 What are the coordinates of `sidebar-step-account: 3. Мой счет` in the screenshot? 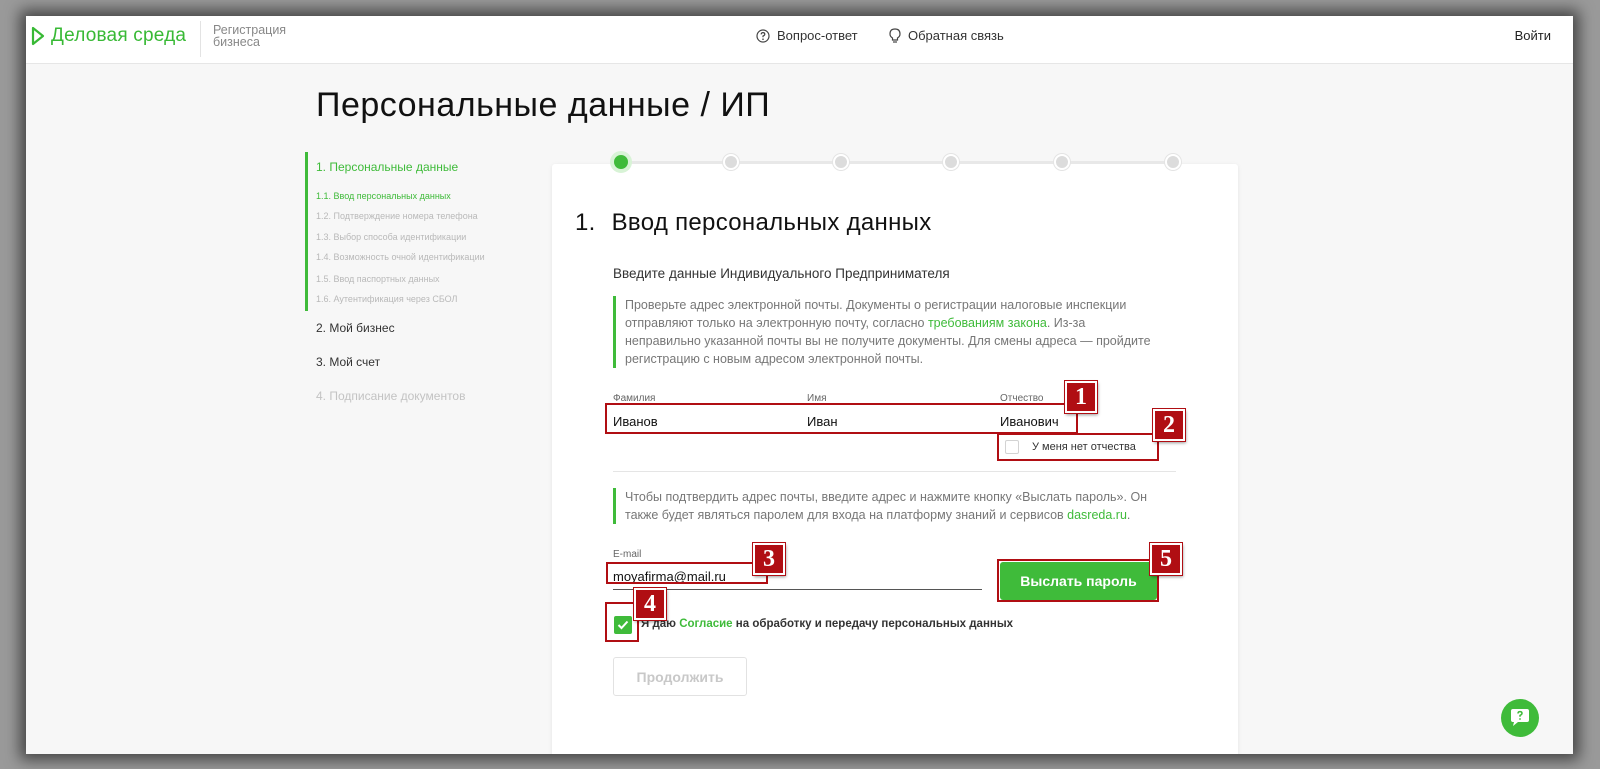 It's located at (348, 362).